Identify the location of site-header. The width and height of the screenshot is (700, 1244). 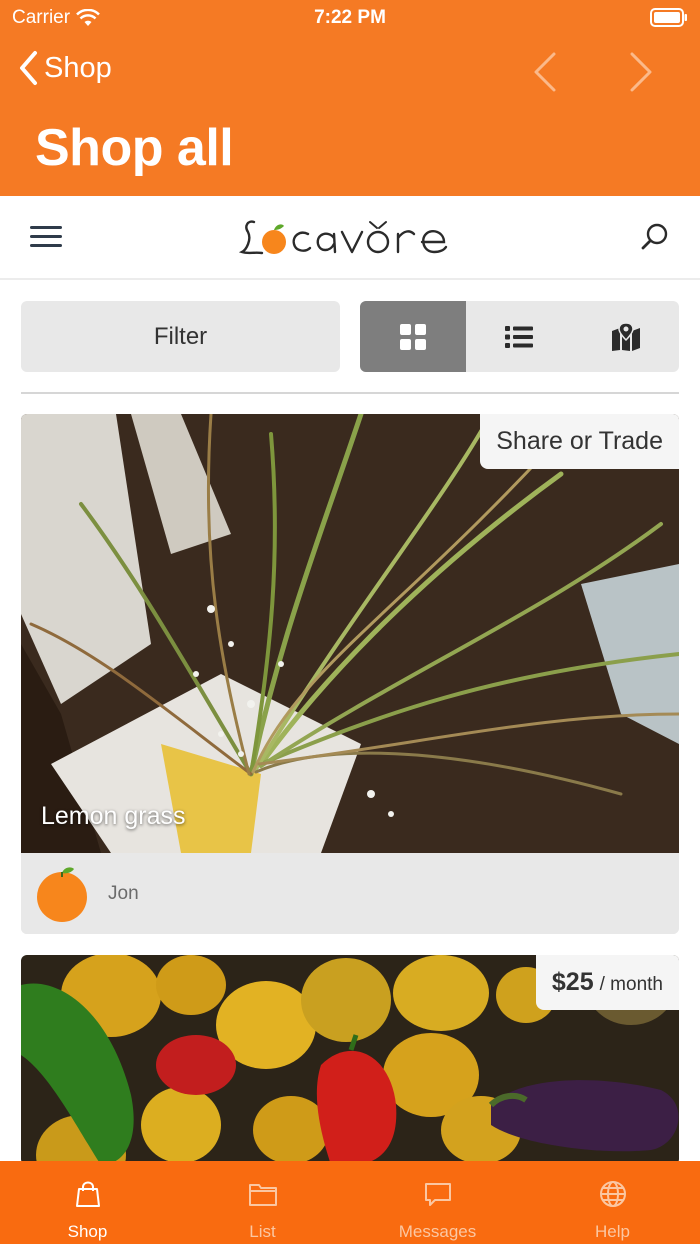
(350, 238).